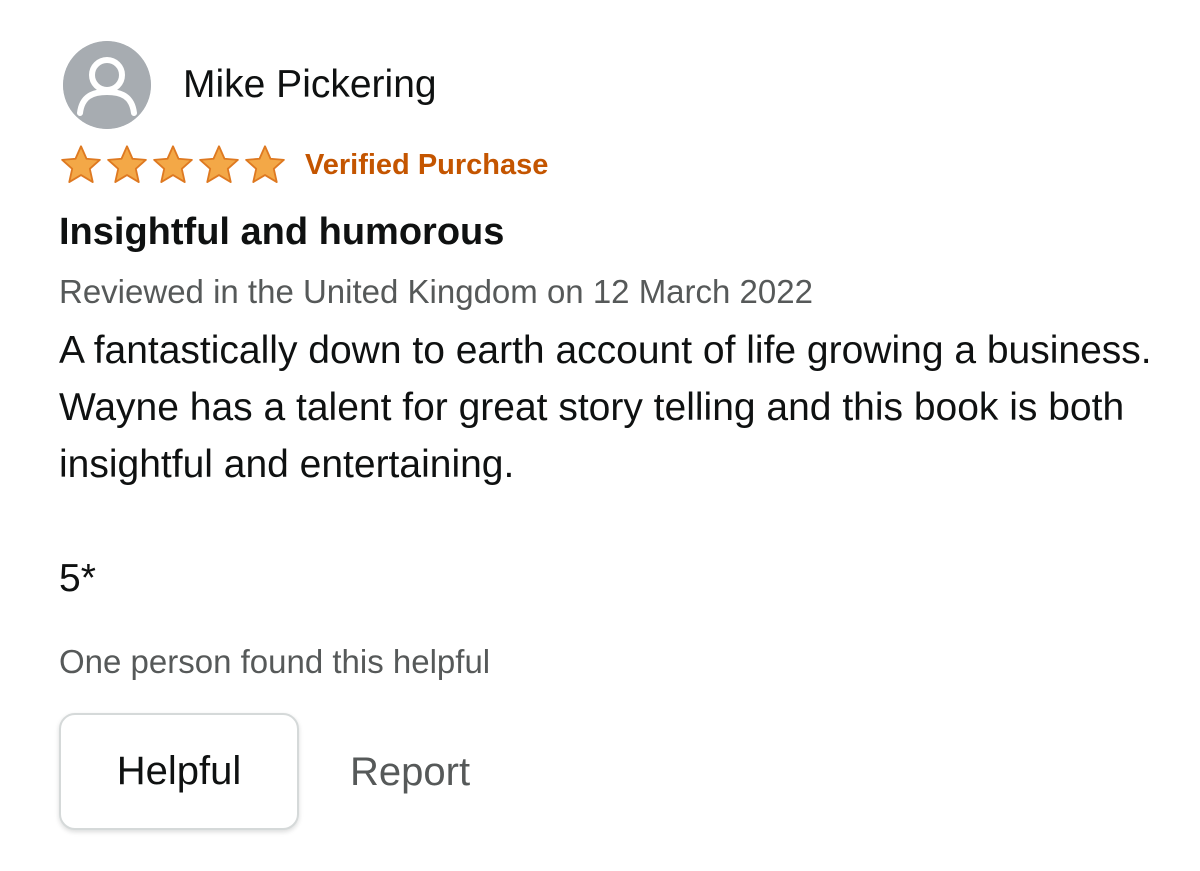 The image size is (1200, 871). What do you see at coordinates (77, 578) in the screenshot?
I see `review-score-note: 5*` at bounding box center [77, 578].